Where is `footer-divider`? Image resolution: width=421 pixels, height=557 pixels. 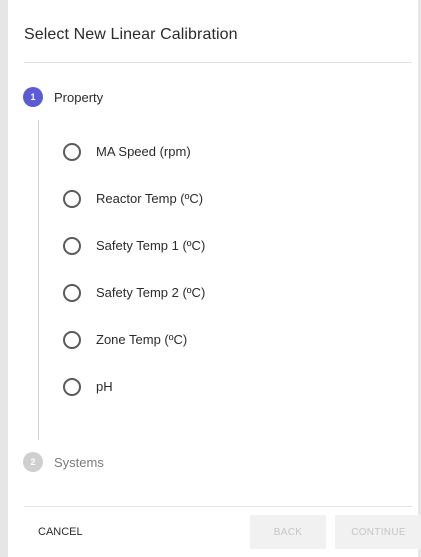 footer-divider is located at coordinates (218, 506).